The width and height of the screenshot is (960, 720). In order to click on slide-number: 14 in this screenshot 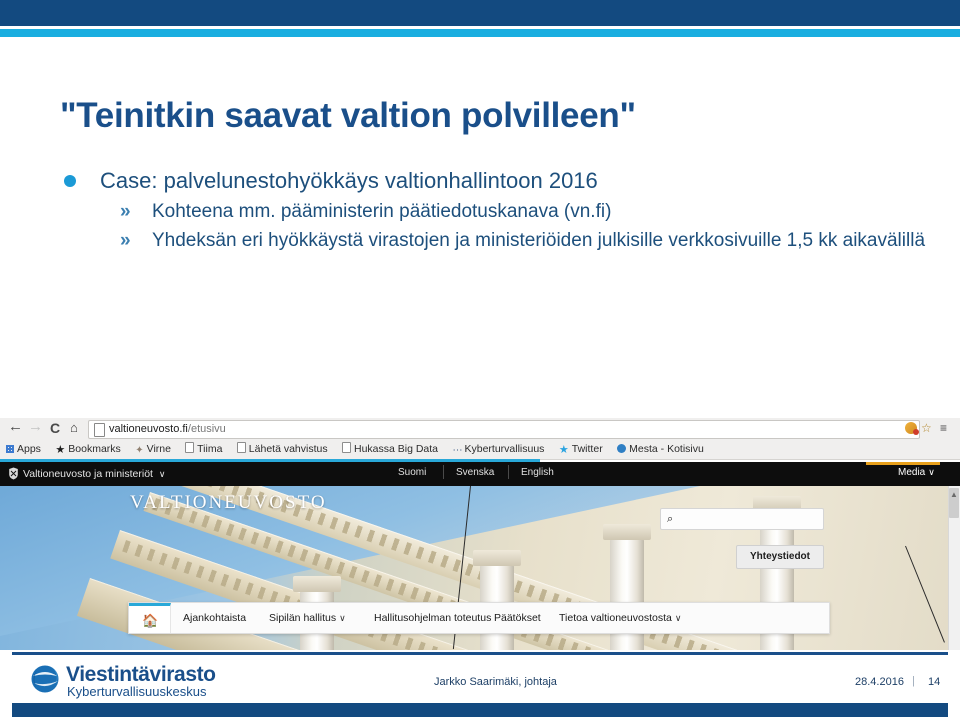, I will do `click(934, 682)`.